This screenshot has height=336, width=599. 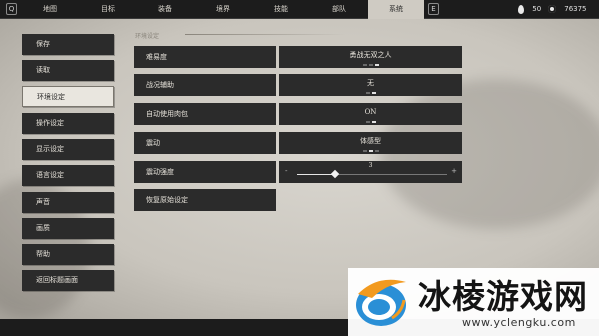 I want to click on e-key-hint: E, so click(x=433, y=9).